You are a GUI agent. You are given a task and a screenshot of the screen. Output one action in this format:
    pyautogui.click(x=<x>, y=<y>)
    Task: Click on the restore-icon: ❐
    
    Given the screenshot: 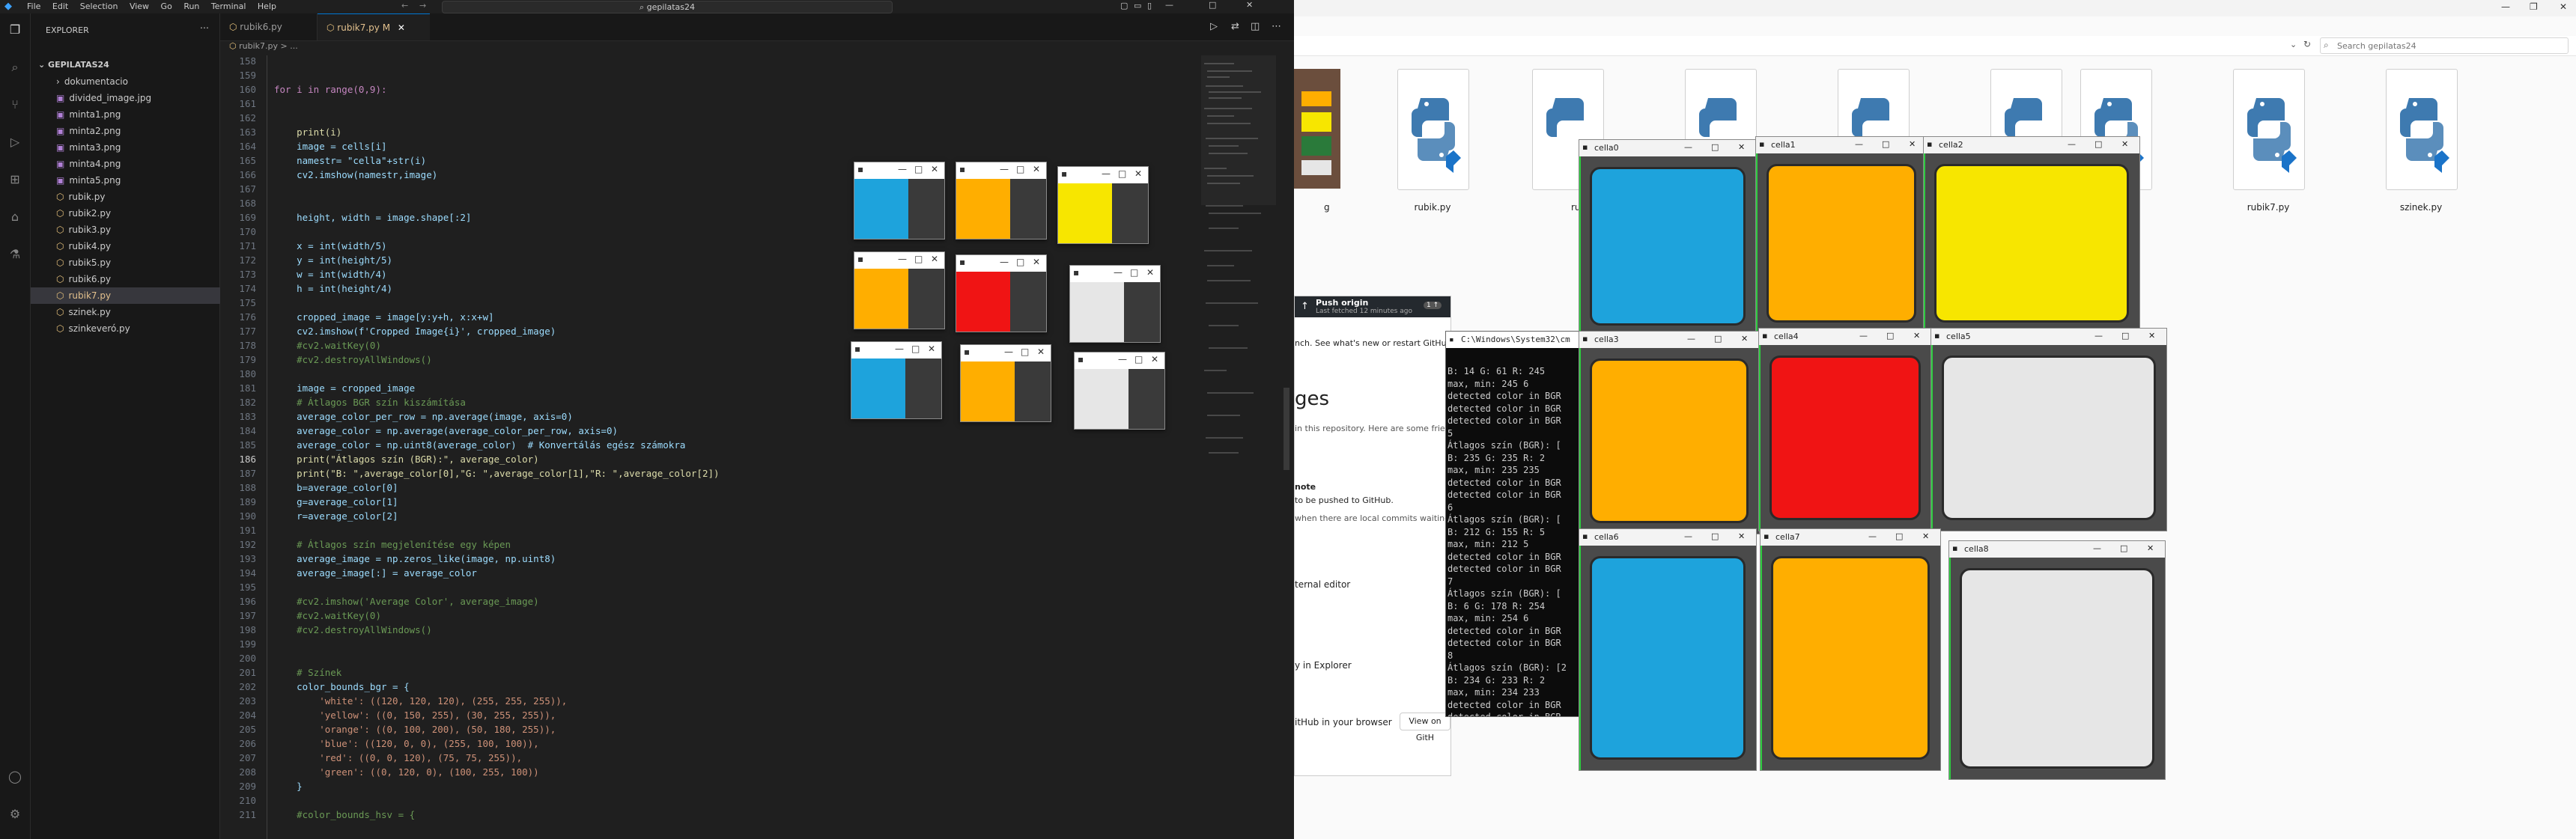 What is the action you would take?
    pyautogui.click(x=2534, y=6)
    